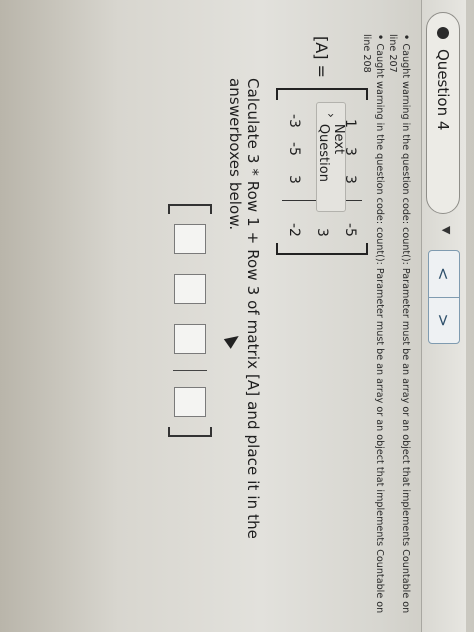 Image resolution: width=474 pixels, height=632 pixels. I want to click on question-selector: Question 4, so click(443, 113).